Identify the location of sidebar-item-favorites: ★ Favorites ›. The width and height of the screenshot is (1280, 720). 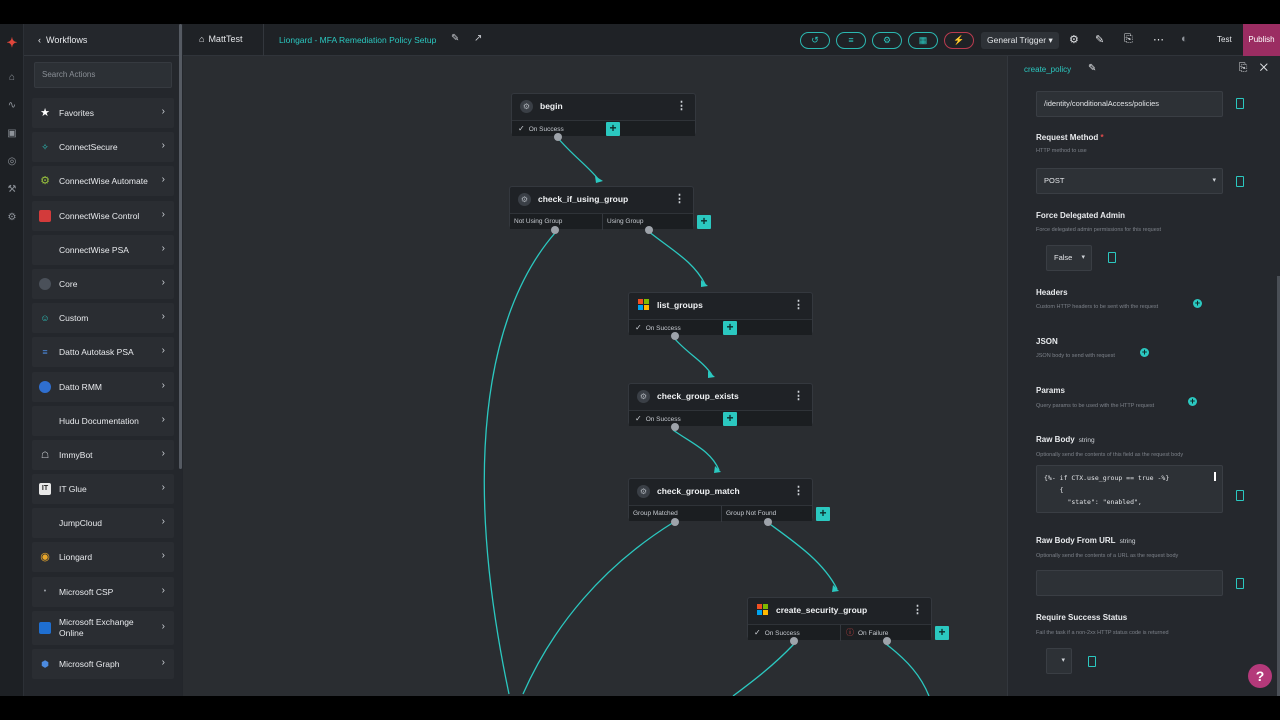
(103, 113).